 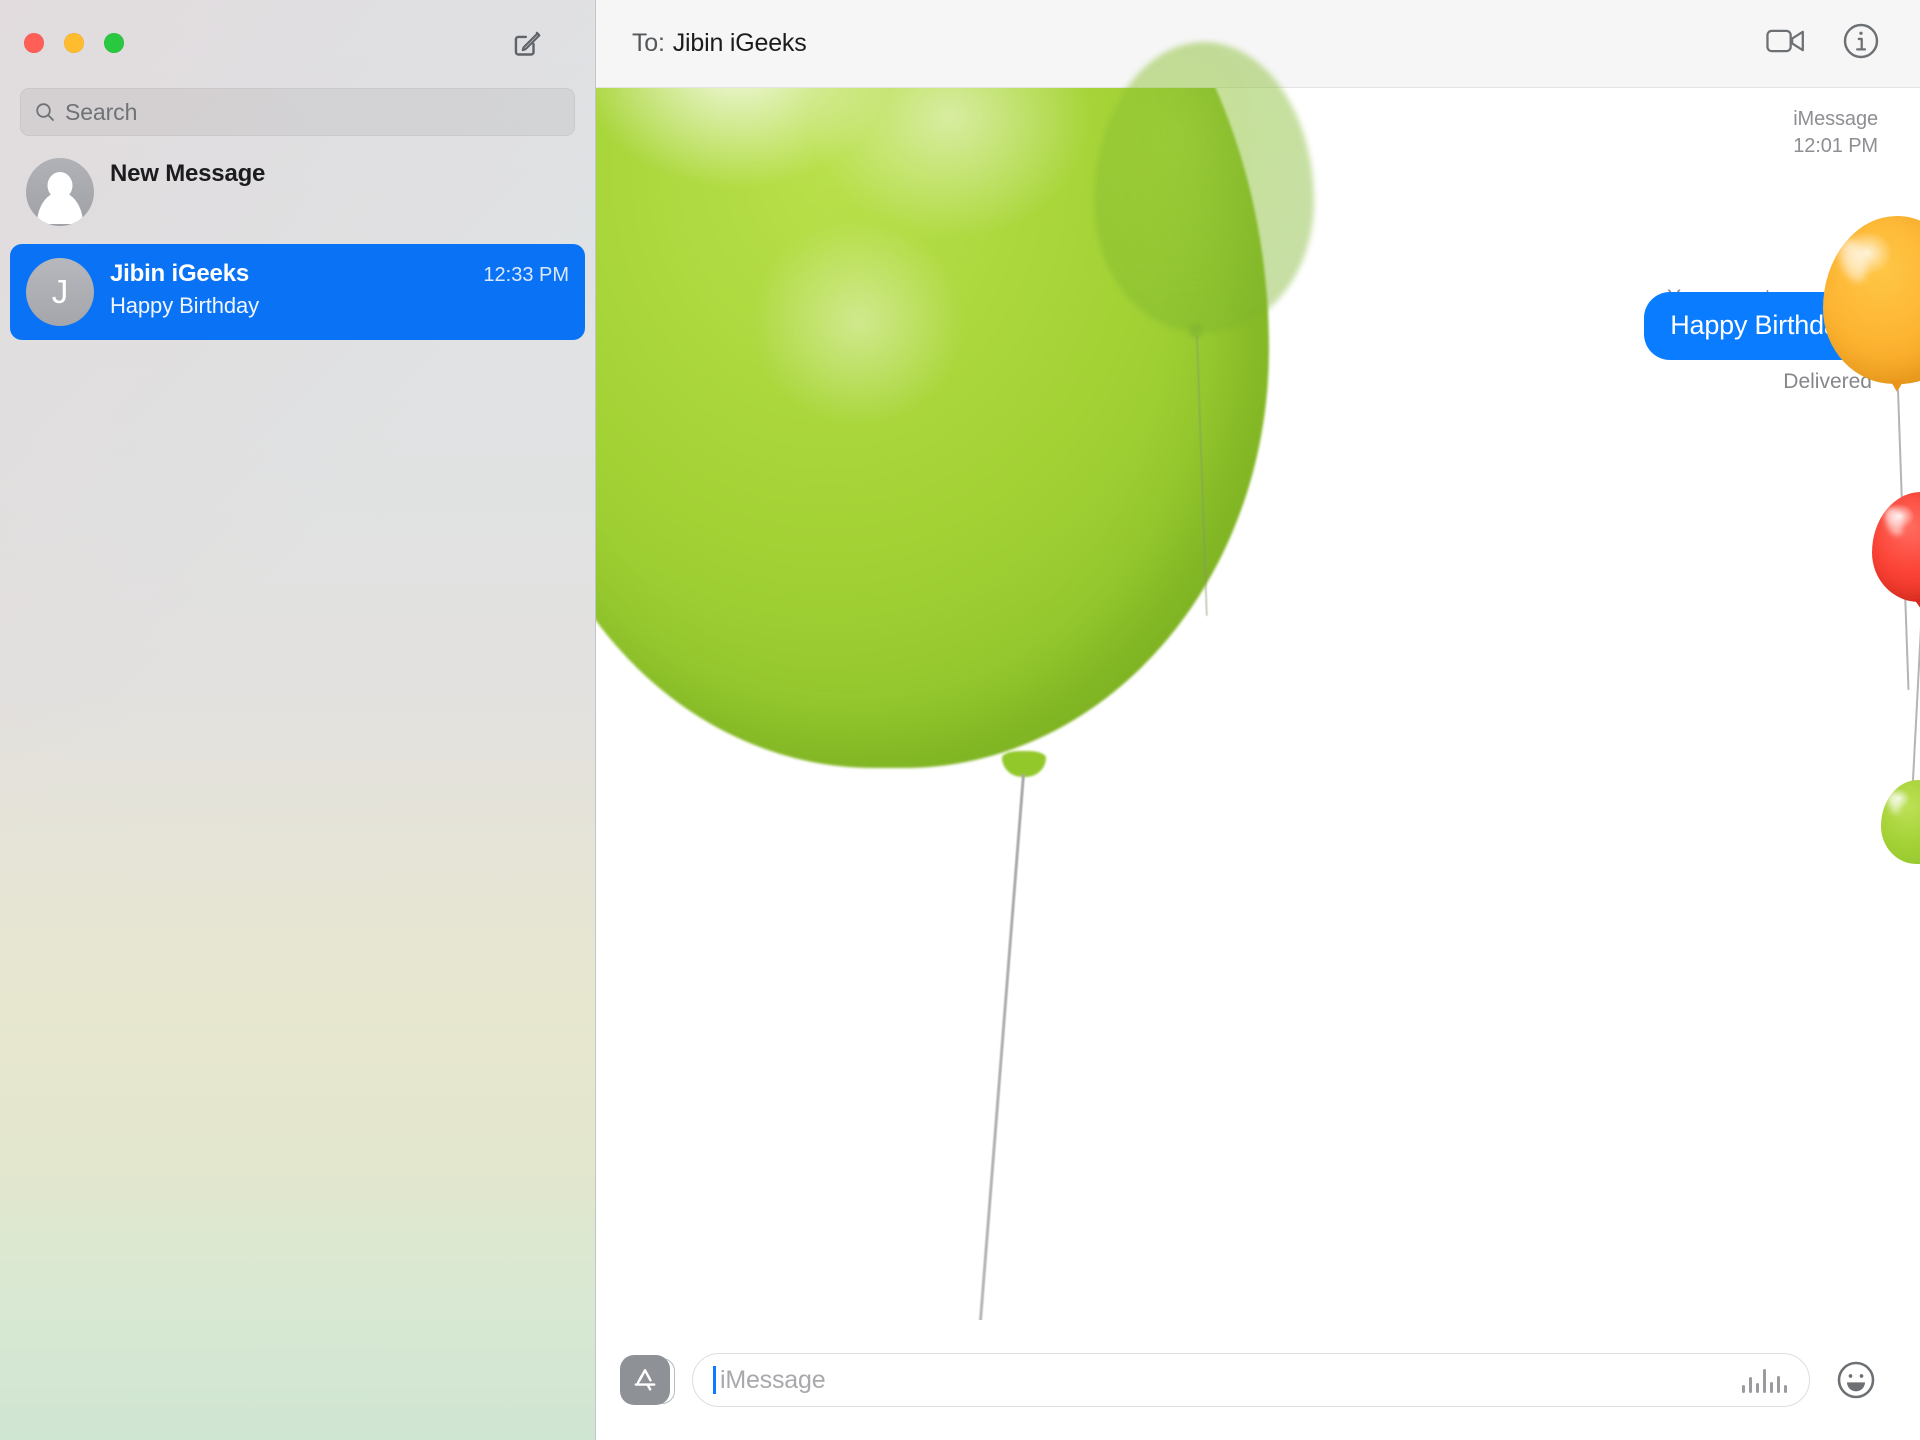 I want to click on search-icon, so click(x=45, y=112).